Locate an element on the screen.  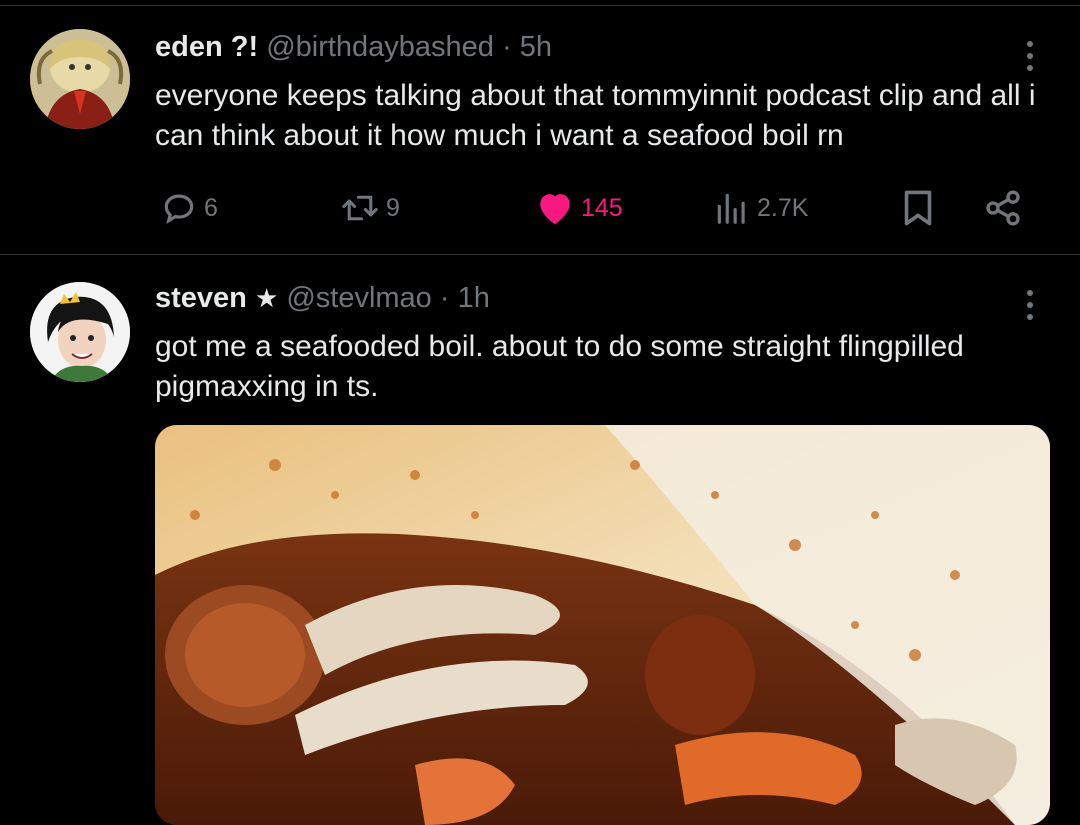
share-icon is located at coordinates (1003, 208).